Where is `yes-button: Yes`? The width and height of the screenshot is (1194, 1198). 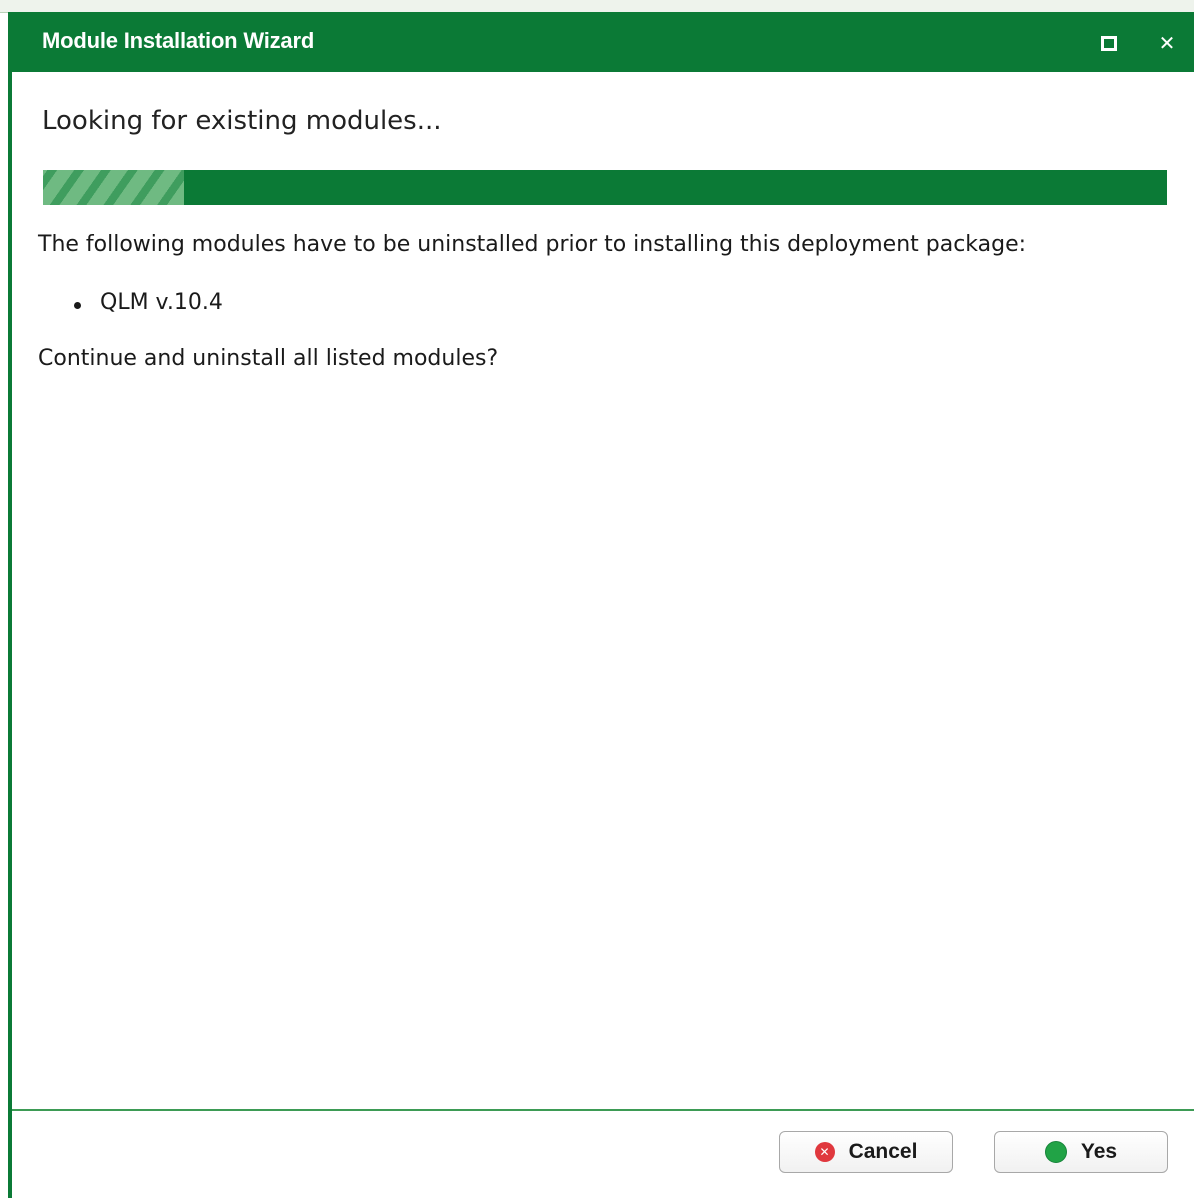
yes-button: Yes is located at coordinates (1081, 1152).